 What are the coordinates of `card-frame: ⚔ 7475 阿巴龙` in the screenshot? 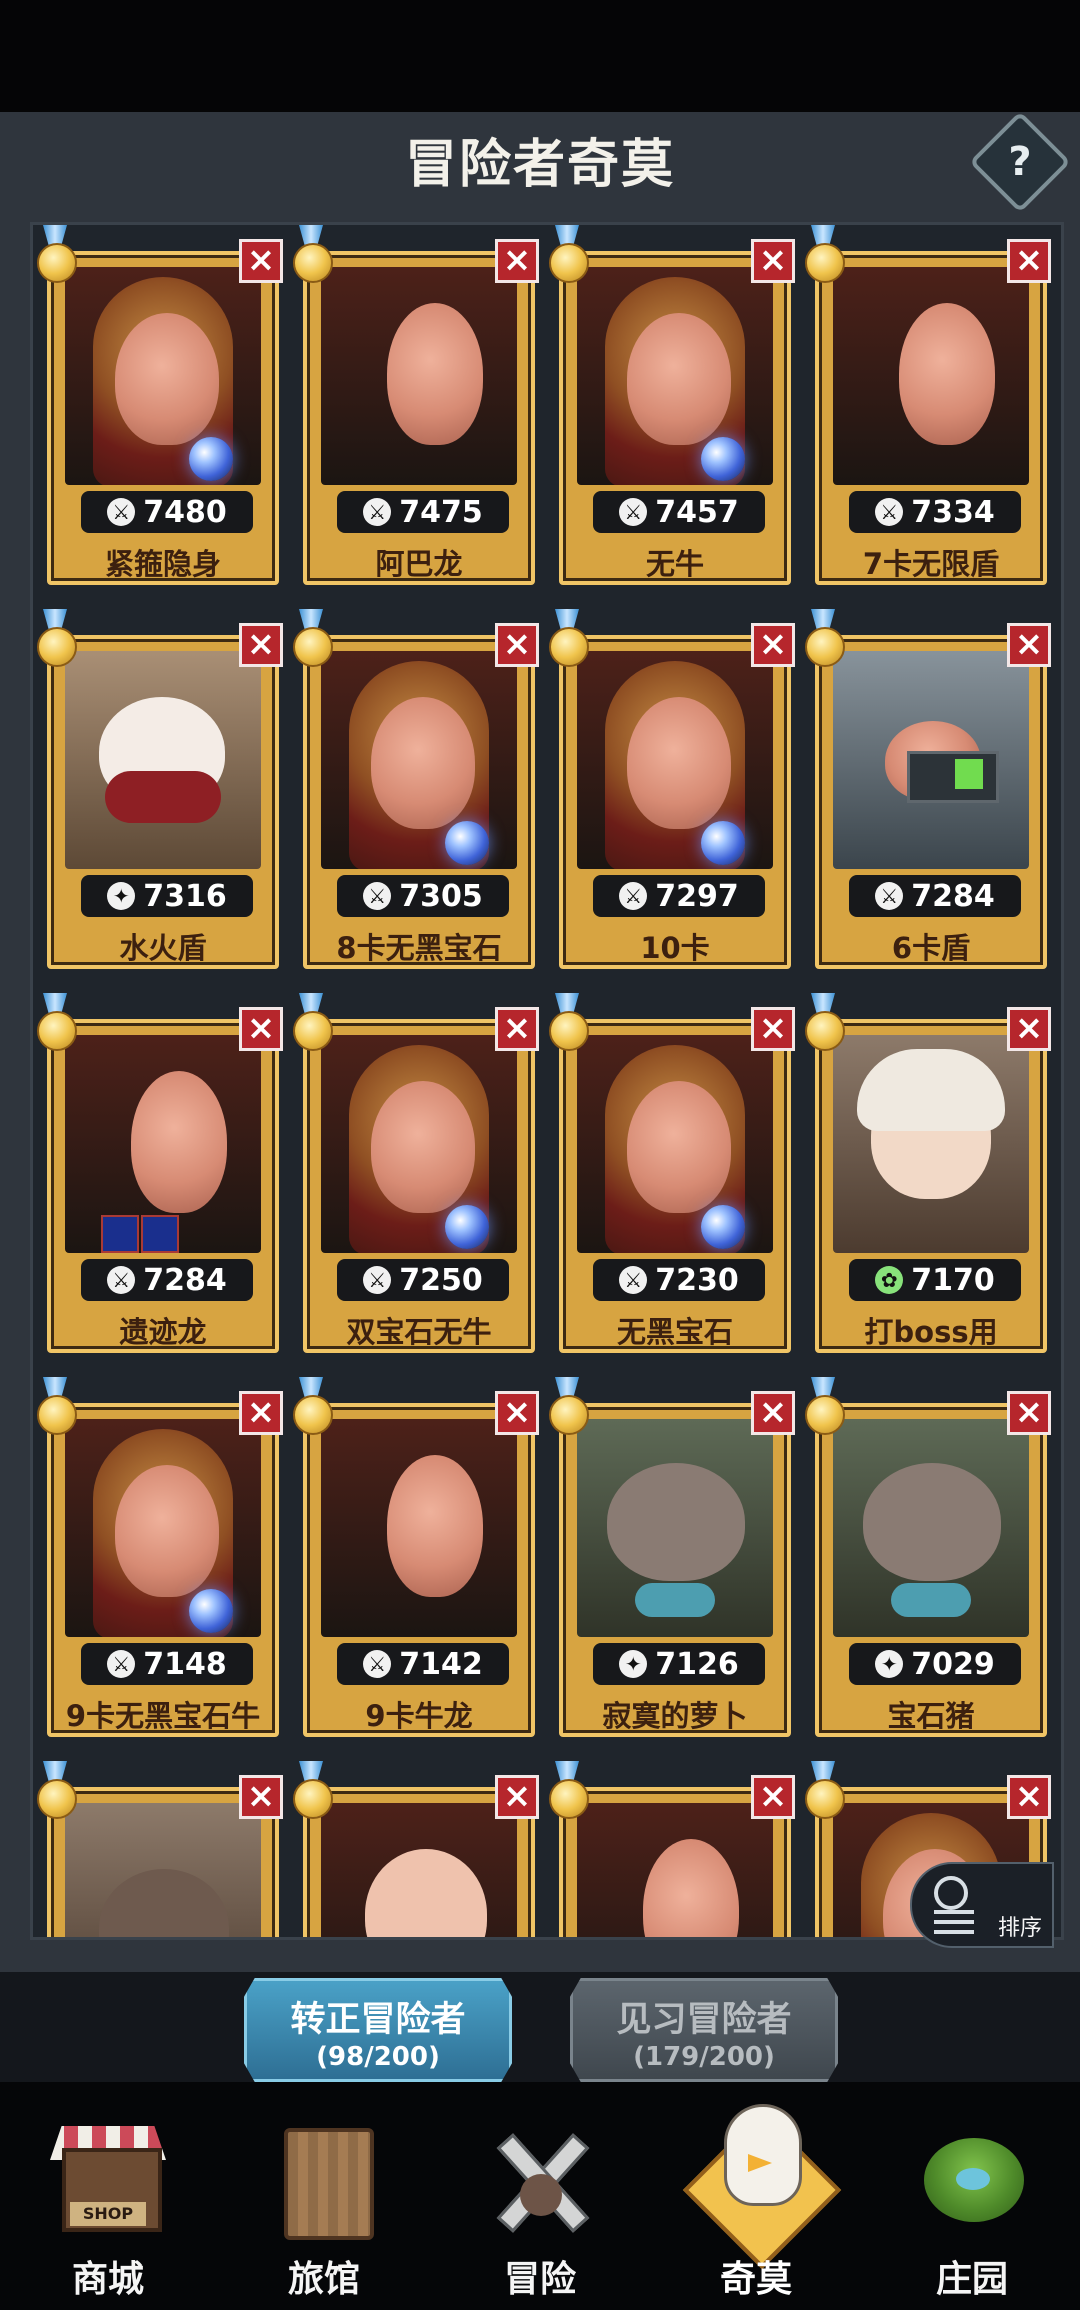 It's located at (419, 418).